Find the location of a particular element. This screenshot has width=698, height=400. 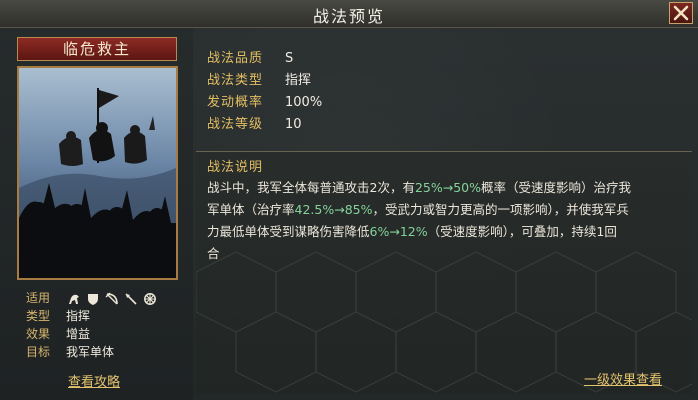

level-value: 10 is located at coordinates (293, 124).